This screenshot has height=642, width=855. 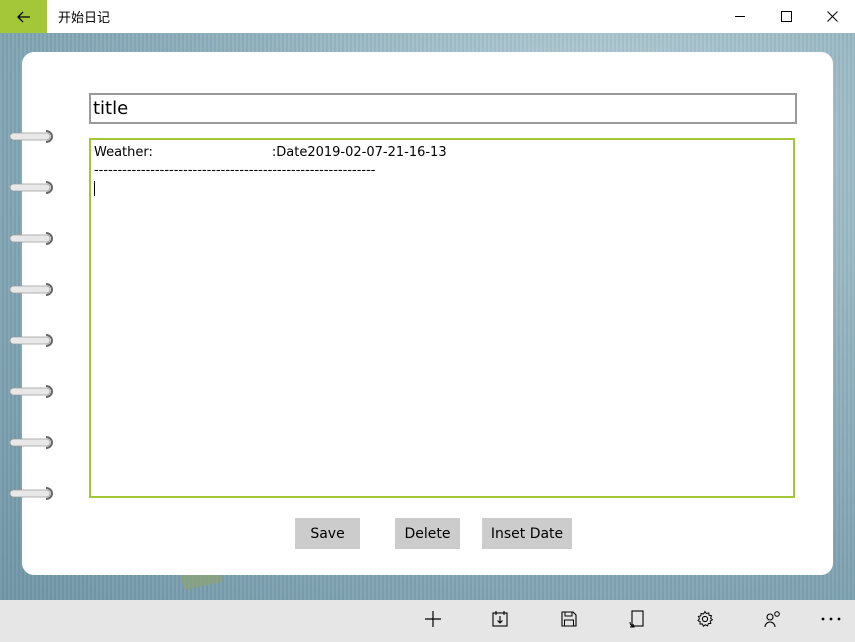 I want to click on save-button: Save, so click(x=327, y=533).